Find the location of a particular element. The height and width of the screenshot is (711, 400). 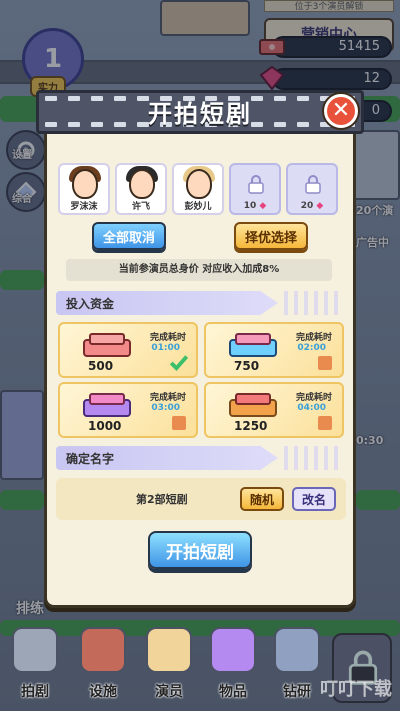

fund-amount: 1250 is located at coordinates (251, 426).